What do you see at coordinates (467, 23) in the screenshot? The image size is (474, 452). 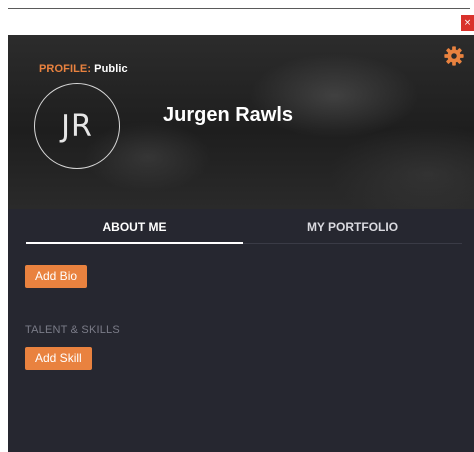 I see `close-button: ×` at bounding box center [467, 23].